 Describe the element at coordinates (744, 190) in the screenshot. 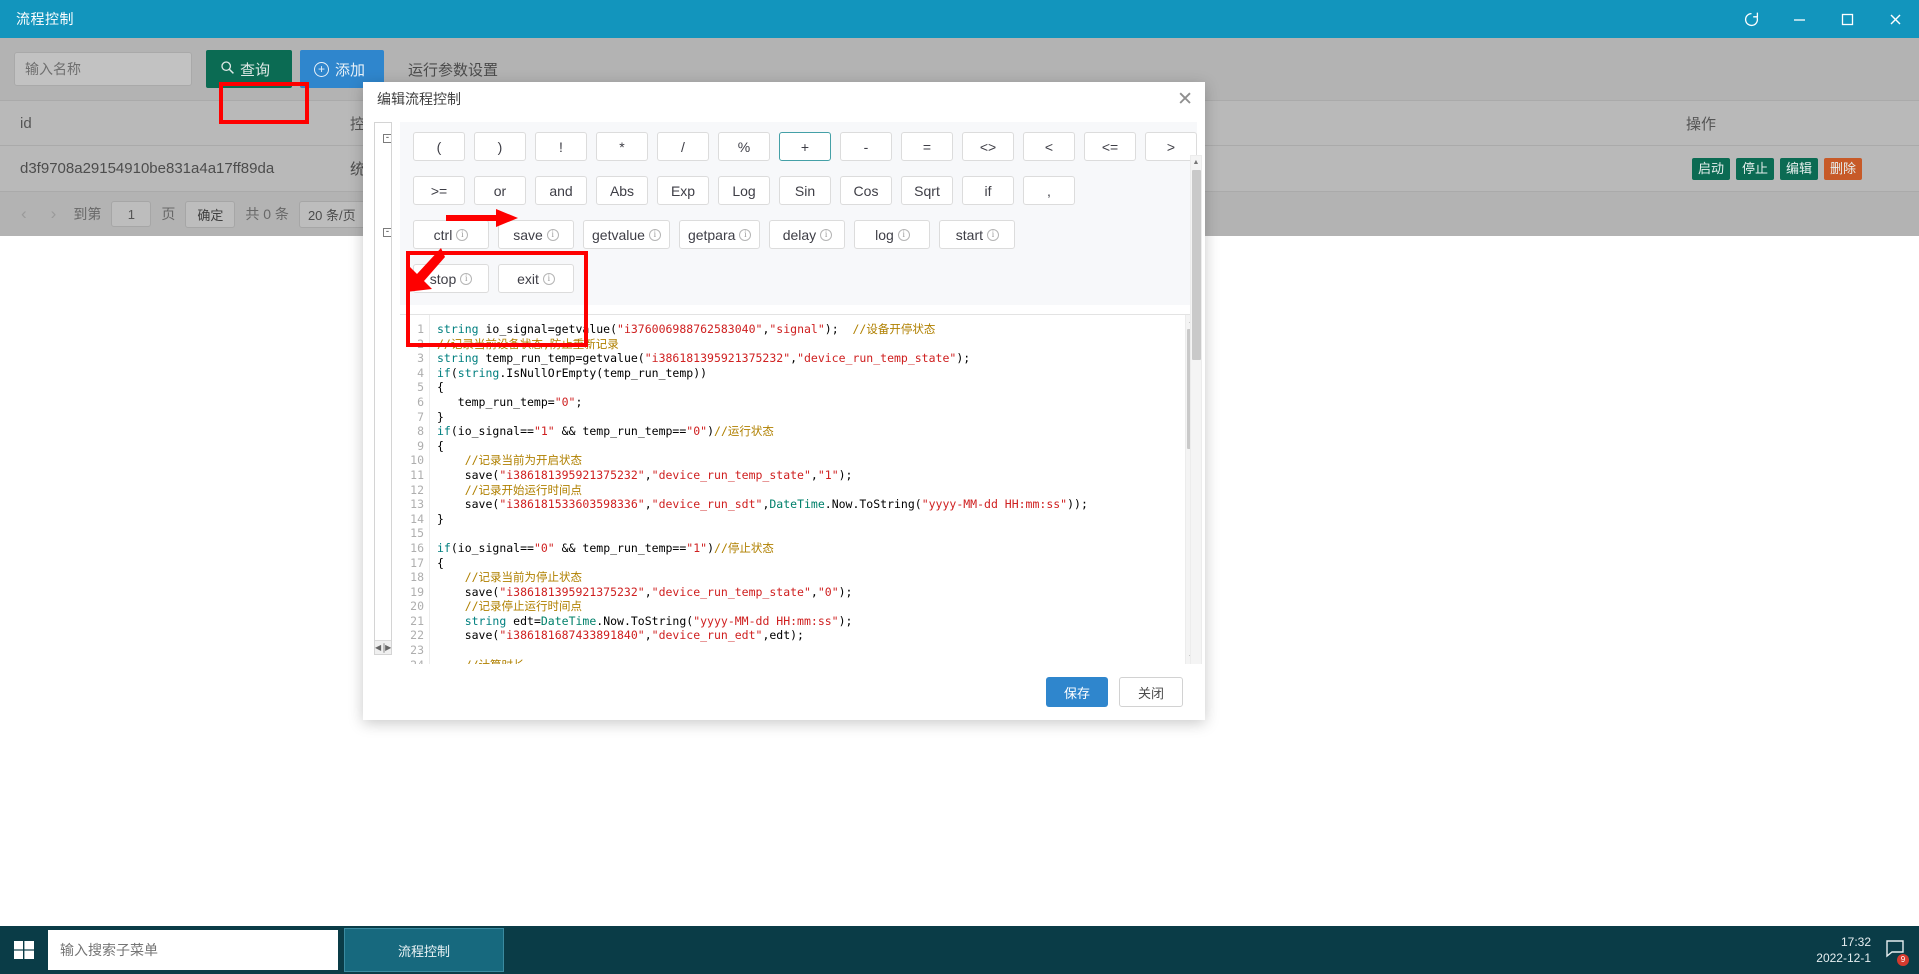

I see `operator-key-Log: Log` at that location.